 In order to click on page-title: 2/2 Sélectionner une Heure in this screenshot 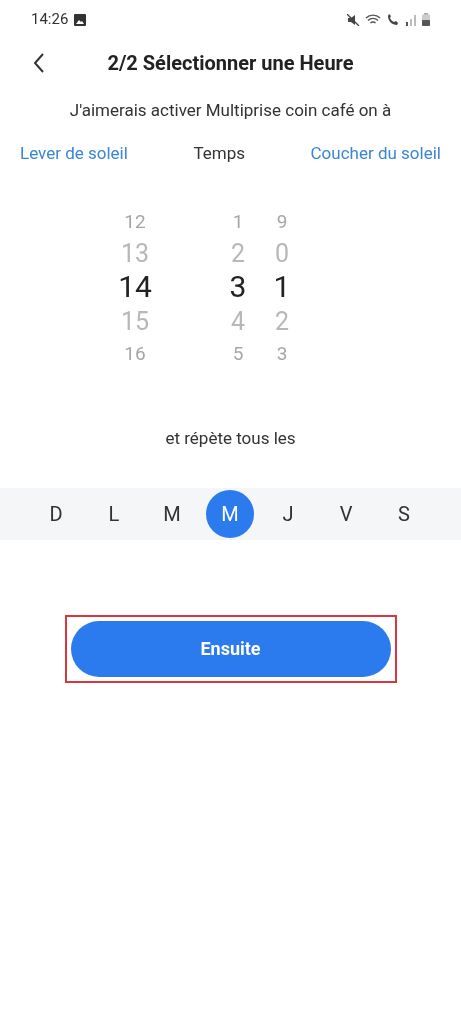, I will do `click(230, 63)`.